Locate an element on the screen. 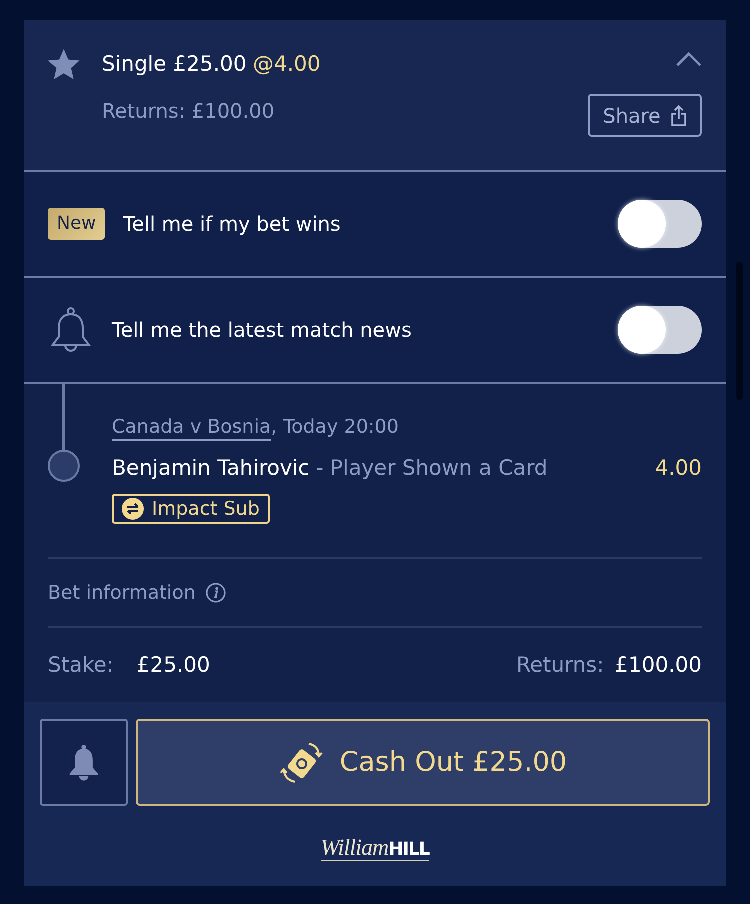 This screenshot has width=750, height=904. selection-odds: 4.00 is located at coordinates (678, 468).